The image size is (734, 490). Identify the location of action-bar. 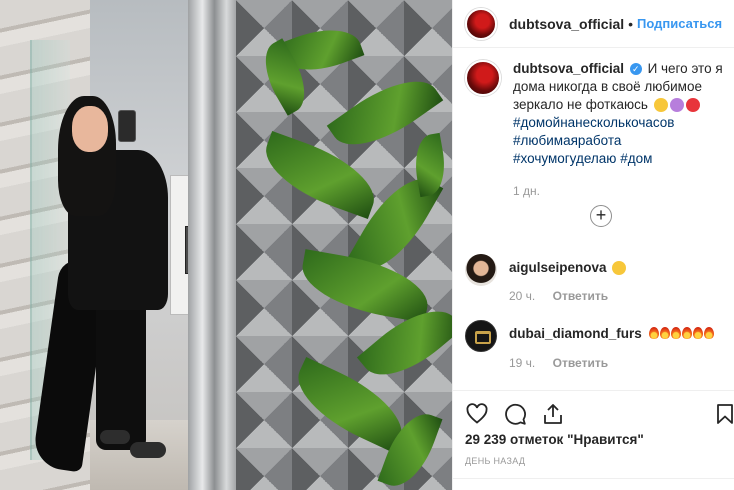
(599, 414).